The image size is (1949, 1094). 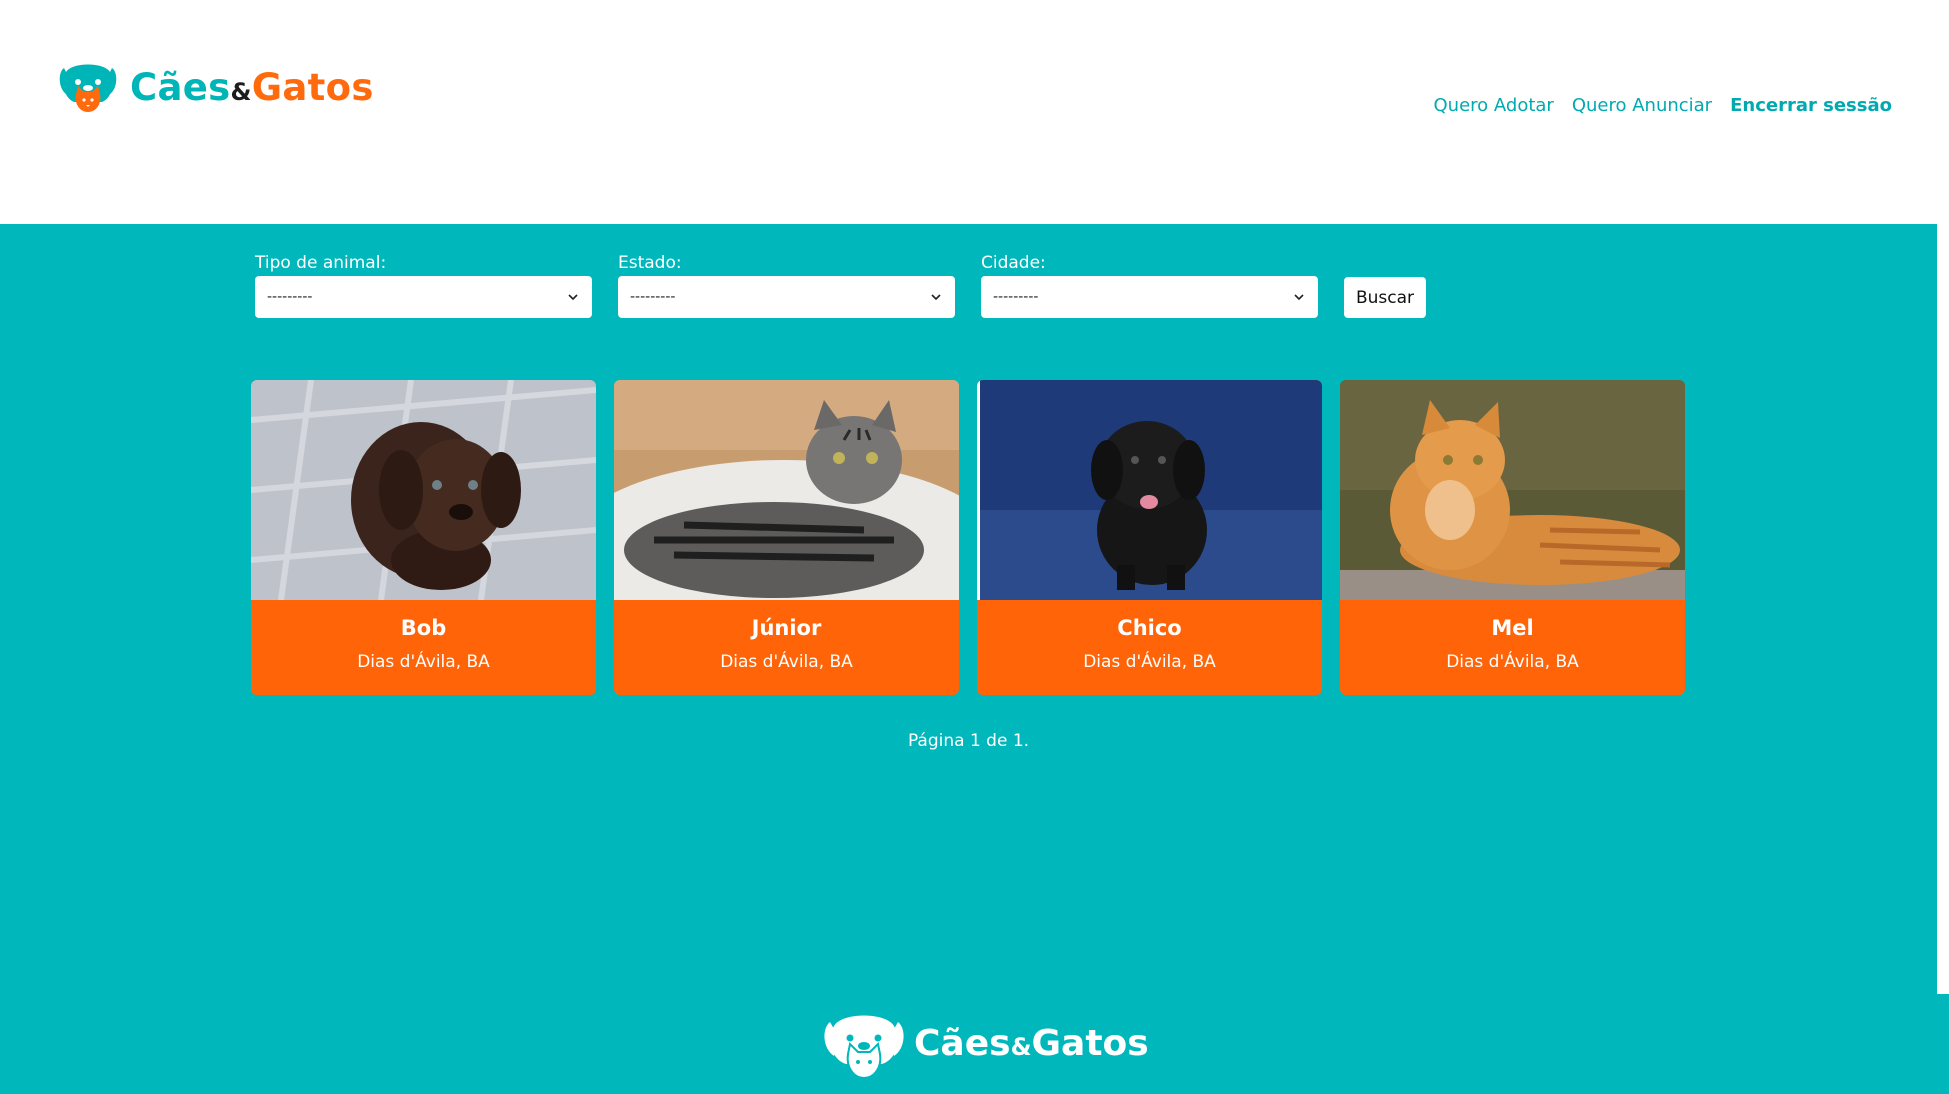 I want to click on nav-advertise-link: Quero Anunciar, so click(x=1642, y=105).